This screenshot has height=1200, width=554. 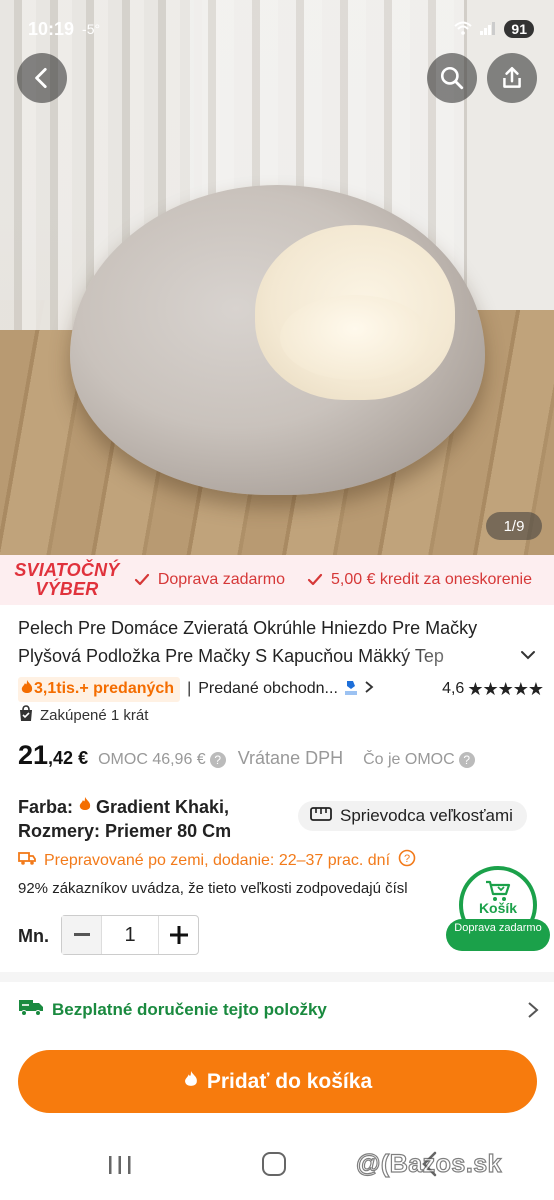 What do you see at coordinates (429, 1163) in the screenshot?
I see `watermark: @(Bazos.sk` at bounding box center [429, 1163].